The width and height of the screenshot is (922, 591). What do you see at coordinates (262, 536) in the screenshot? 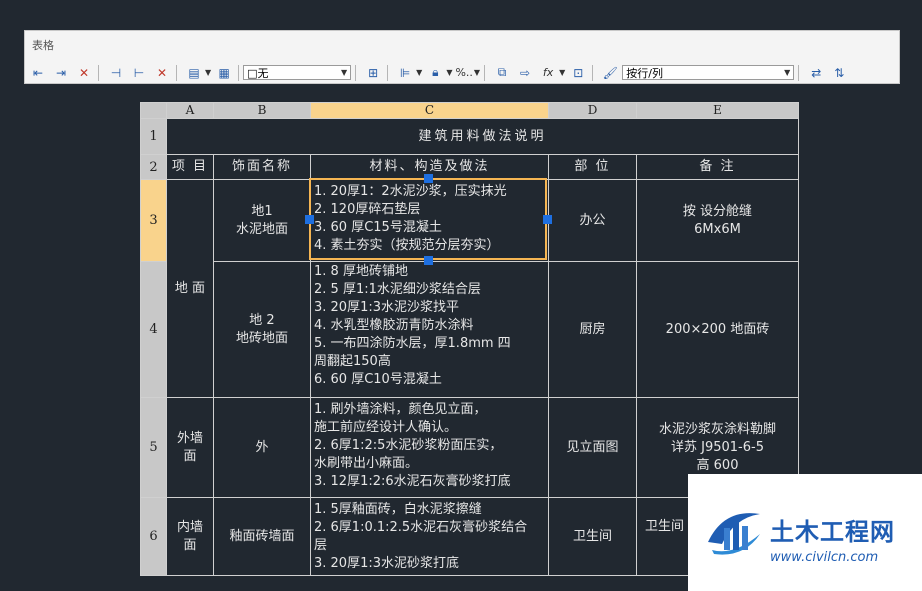
I see `r6-finish-cell: 釉面砖墙面` at bounding box center [262, 536].